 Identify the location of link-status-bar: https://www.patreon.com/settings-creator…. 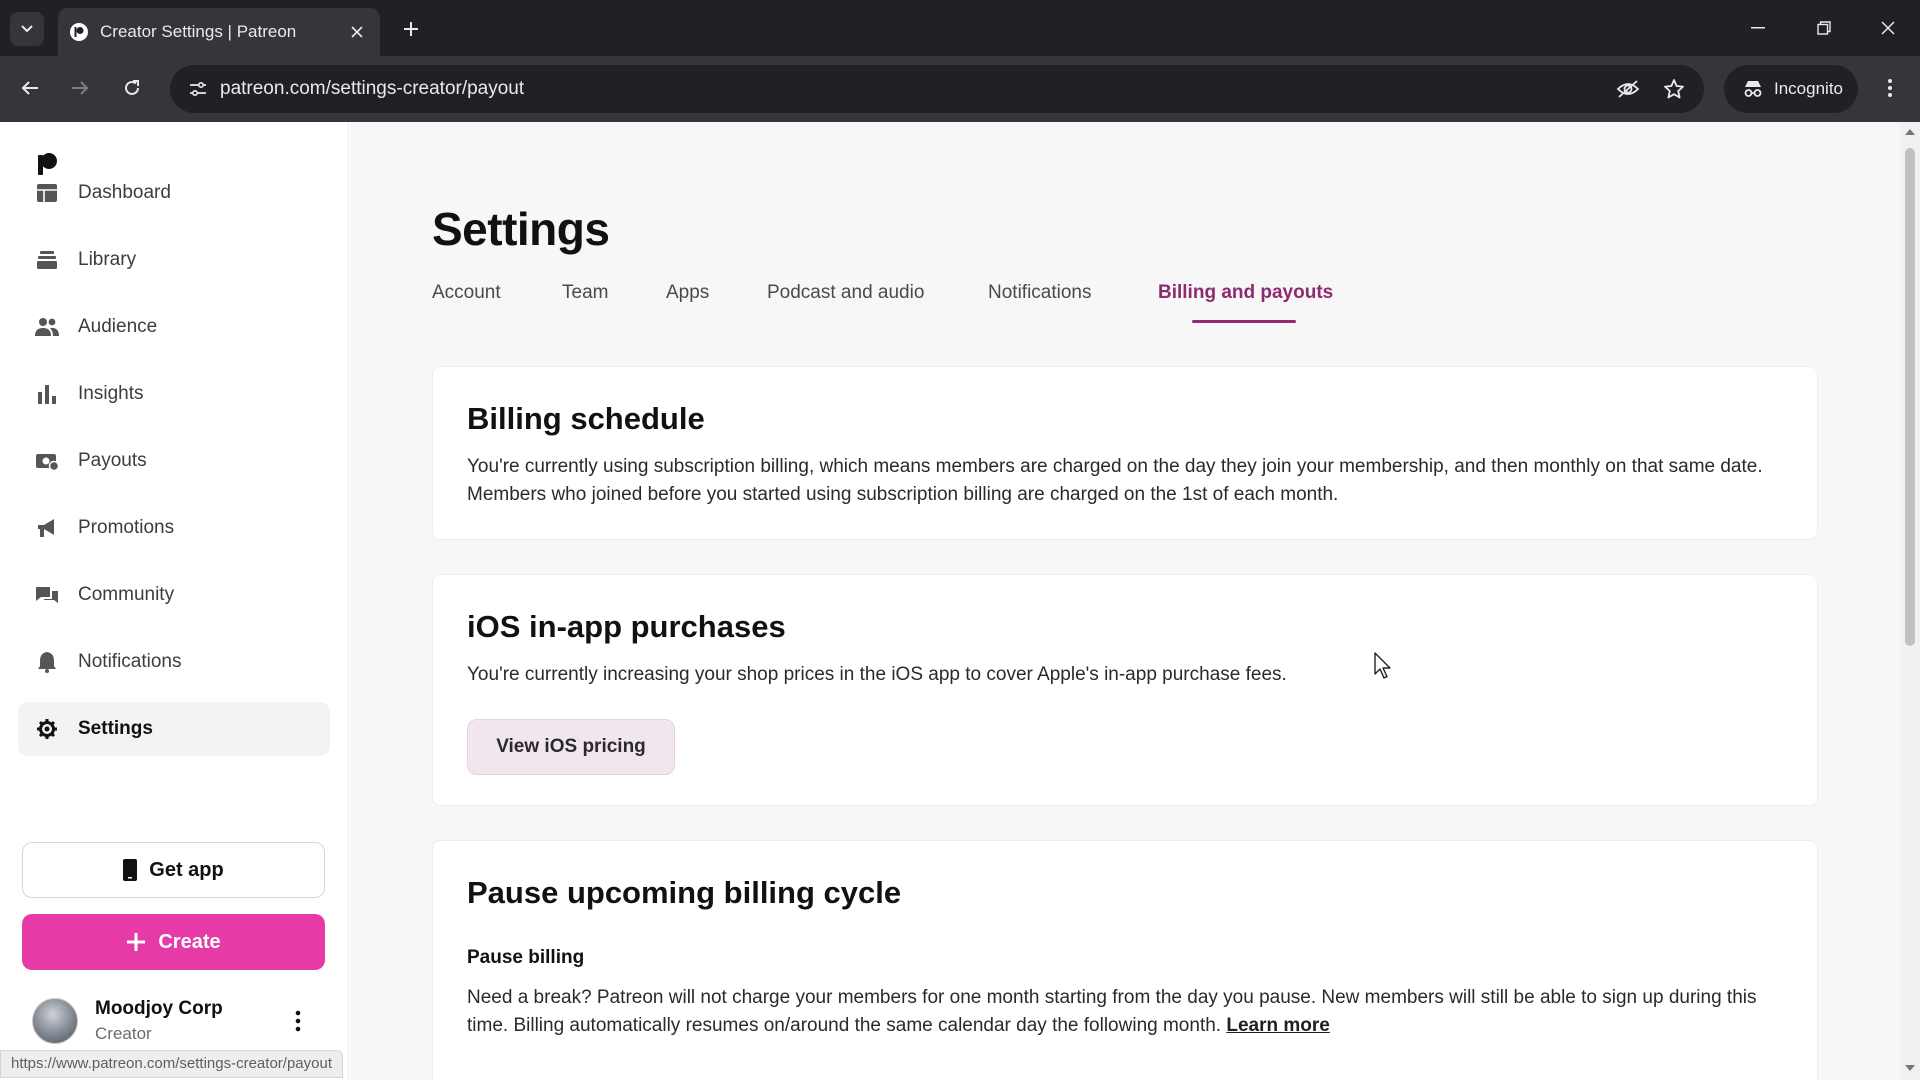
(171, 1064).